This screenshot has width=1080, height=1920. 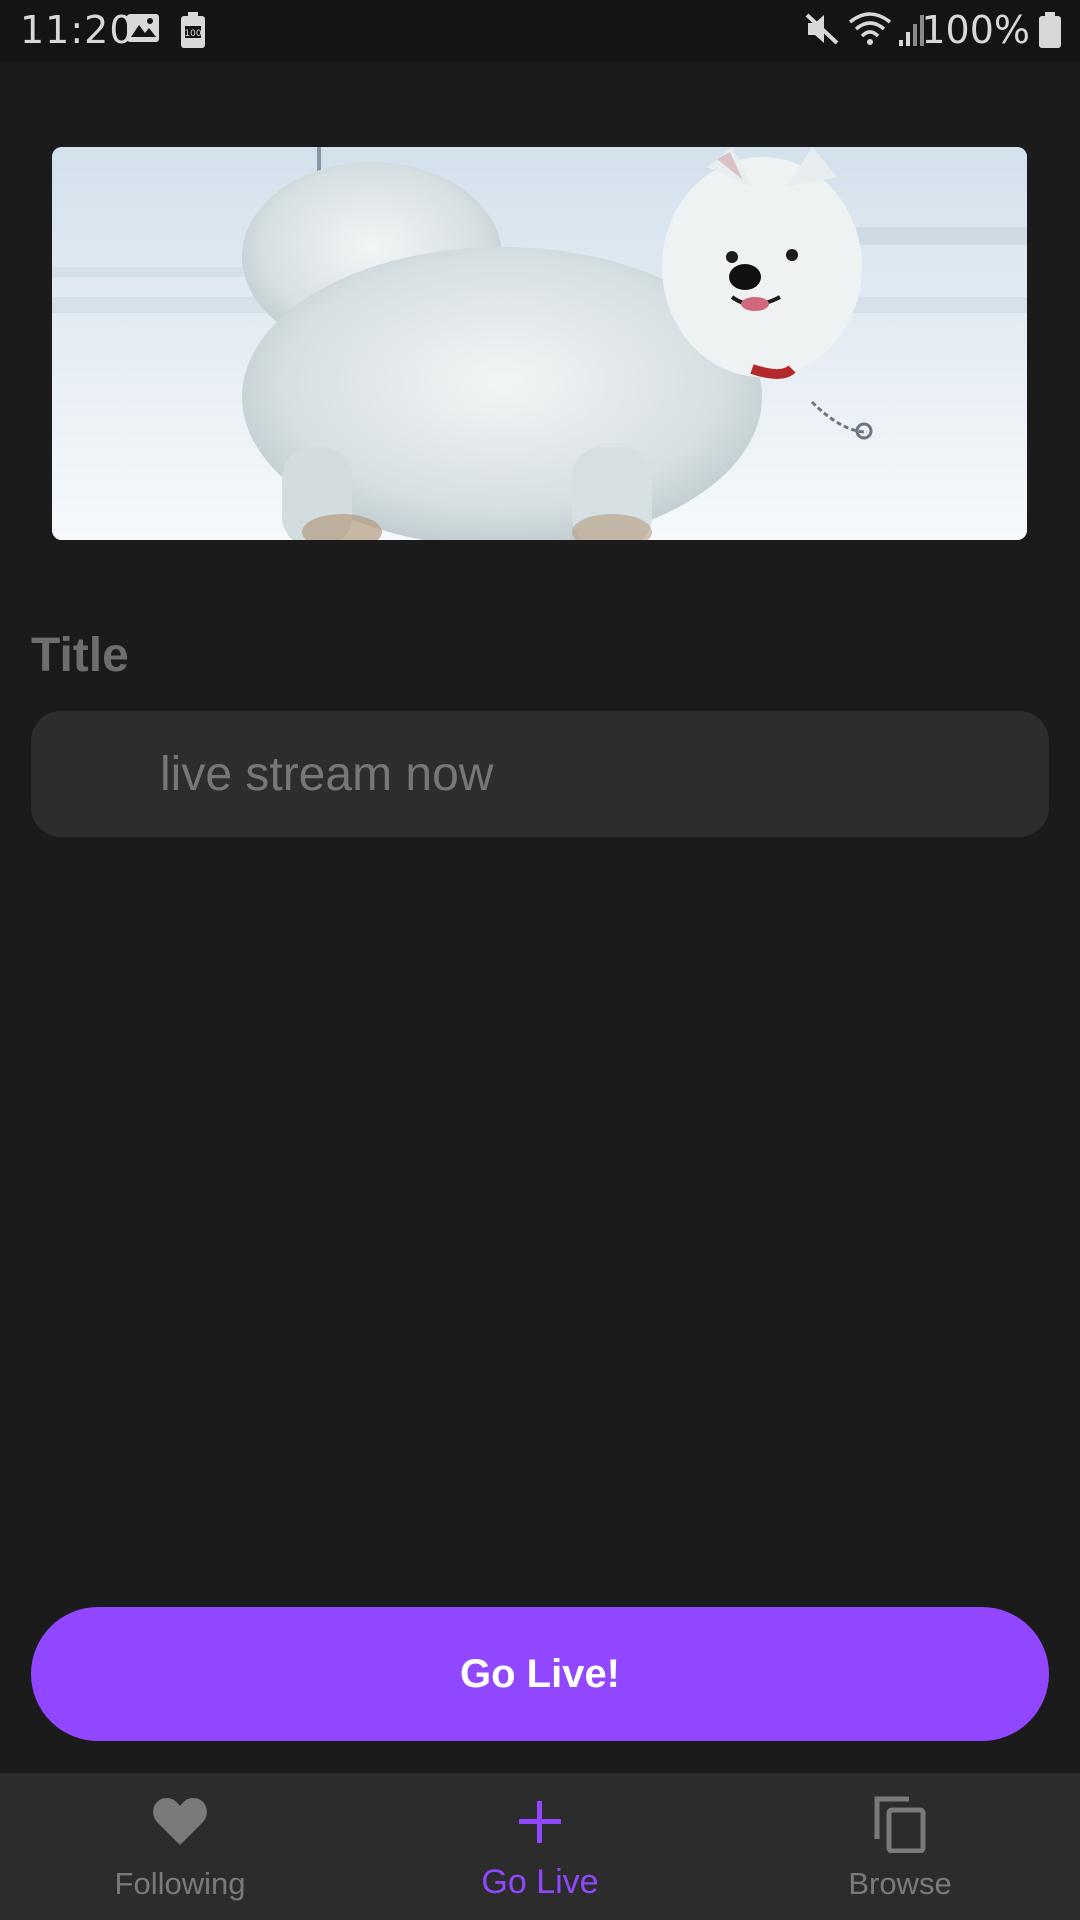 I want to click on wifi-icon, so click(x=870, y=28).